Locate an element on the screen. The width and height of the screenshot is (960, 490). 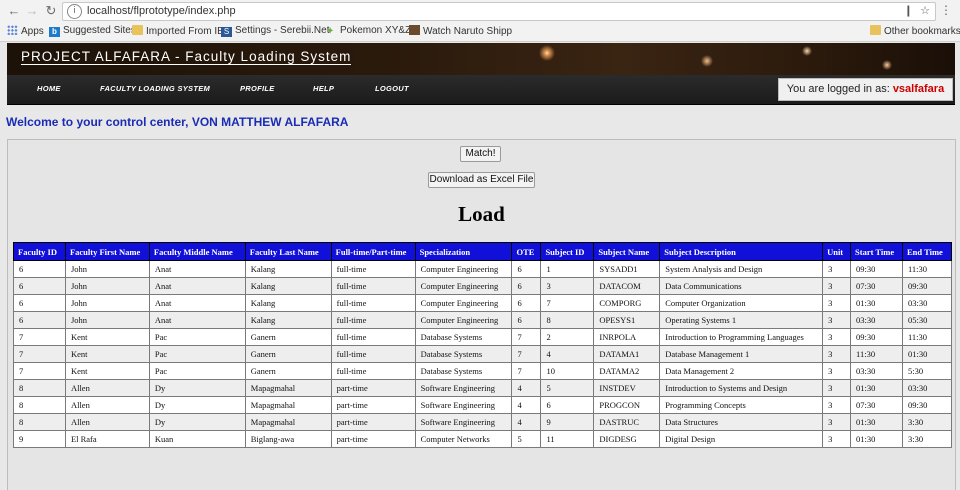
table-cell: OPESYS1 is located at coordinates (627, 320).